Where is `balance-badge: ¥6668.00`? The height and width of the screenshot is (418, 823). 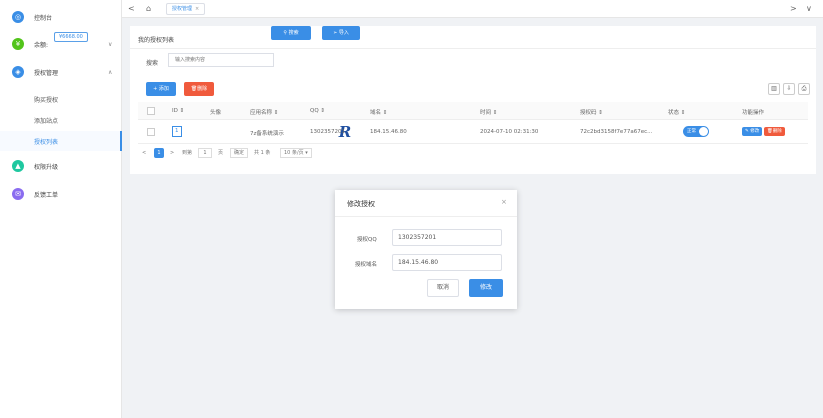
balance-badge: ¥6668.00 is located at coordinates (71, 37).